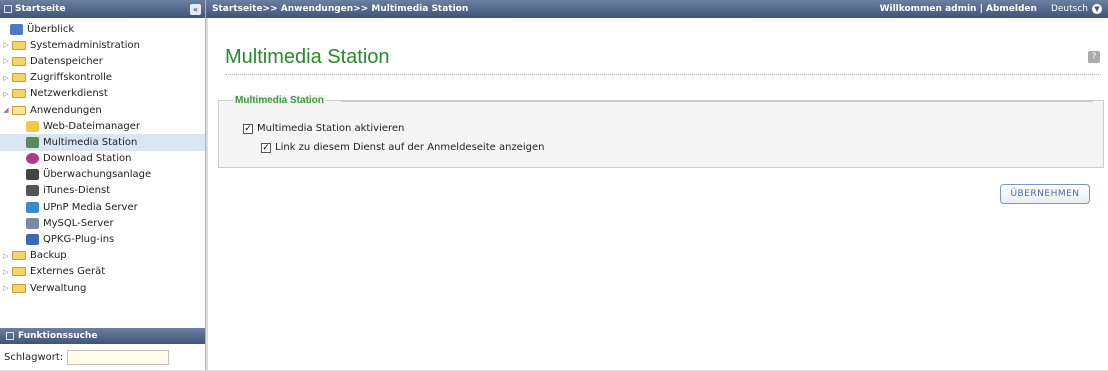 The height and width of the screenshot is (371, 1108). I want to click on sidebar-item: MySQL-Server, so click(102, 223).